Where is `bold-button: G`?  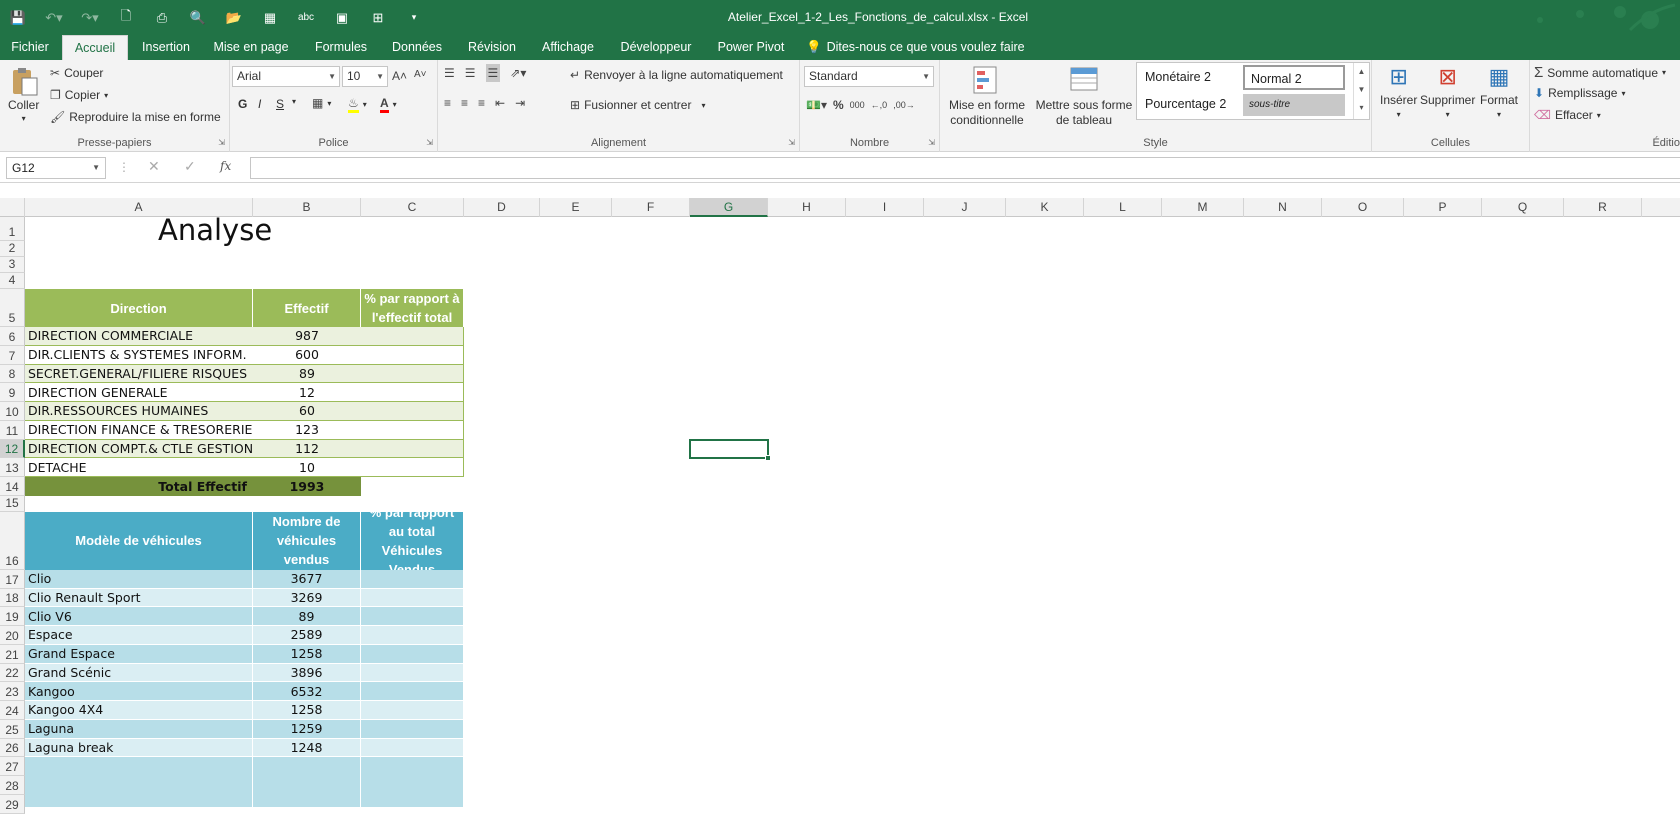 bold-button: G is located at coordinates (242, 104).